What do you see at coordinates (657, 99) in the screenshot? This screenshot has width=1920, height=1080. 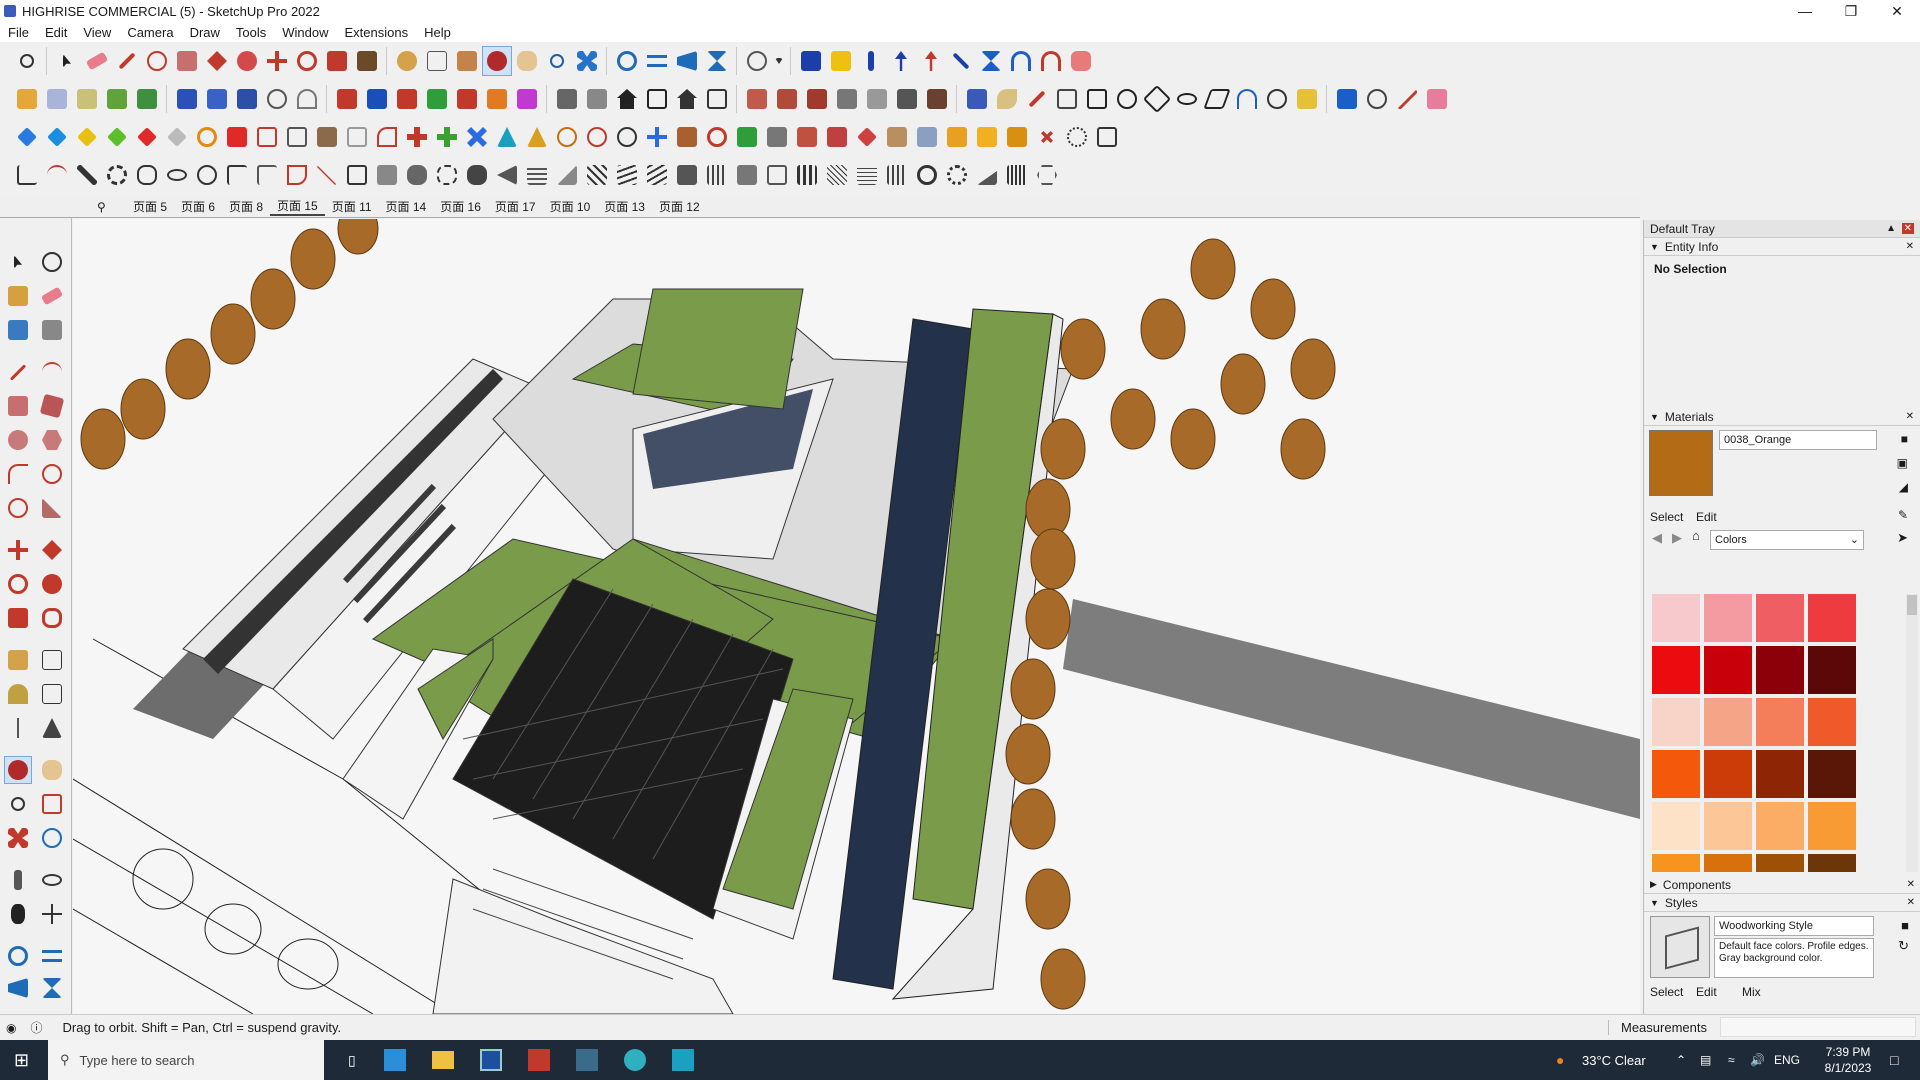 I see `house-2-button` at bounding box center [657, 99].